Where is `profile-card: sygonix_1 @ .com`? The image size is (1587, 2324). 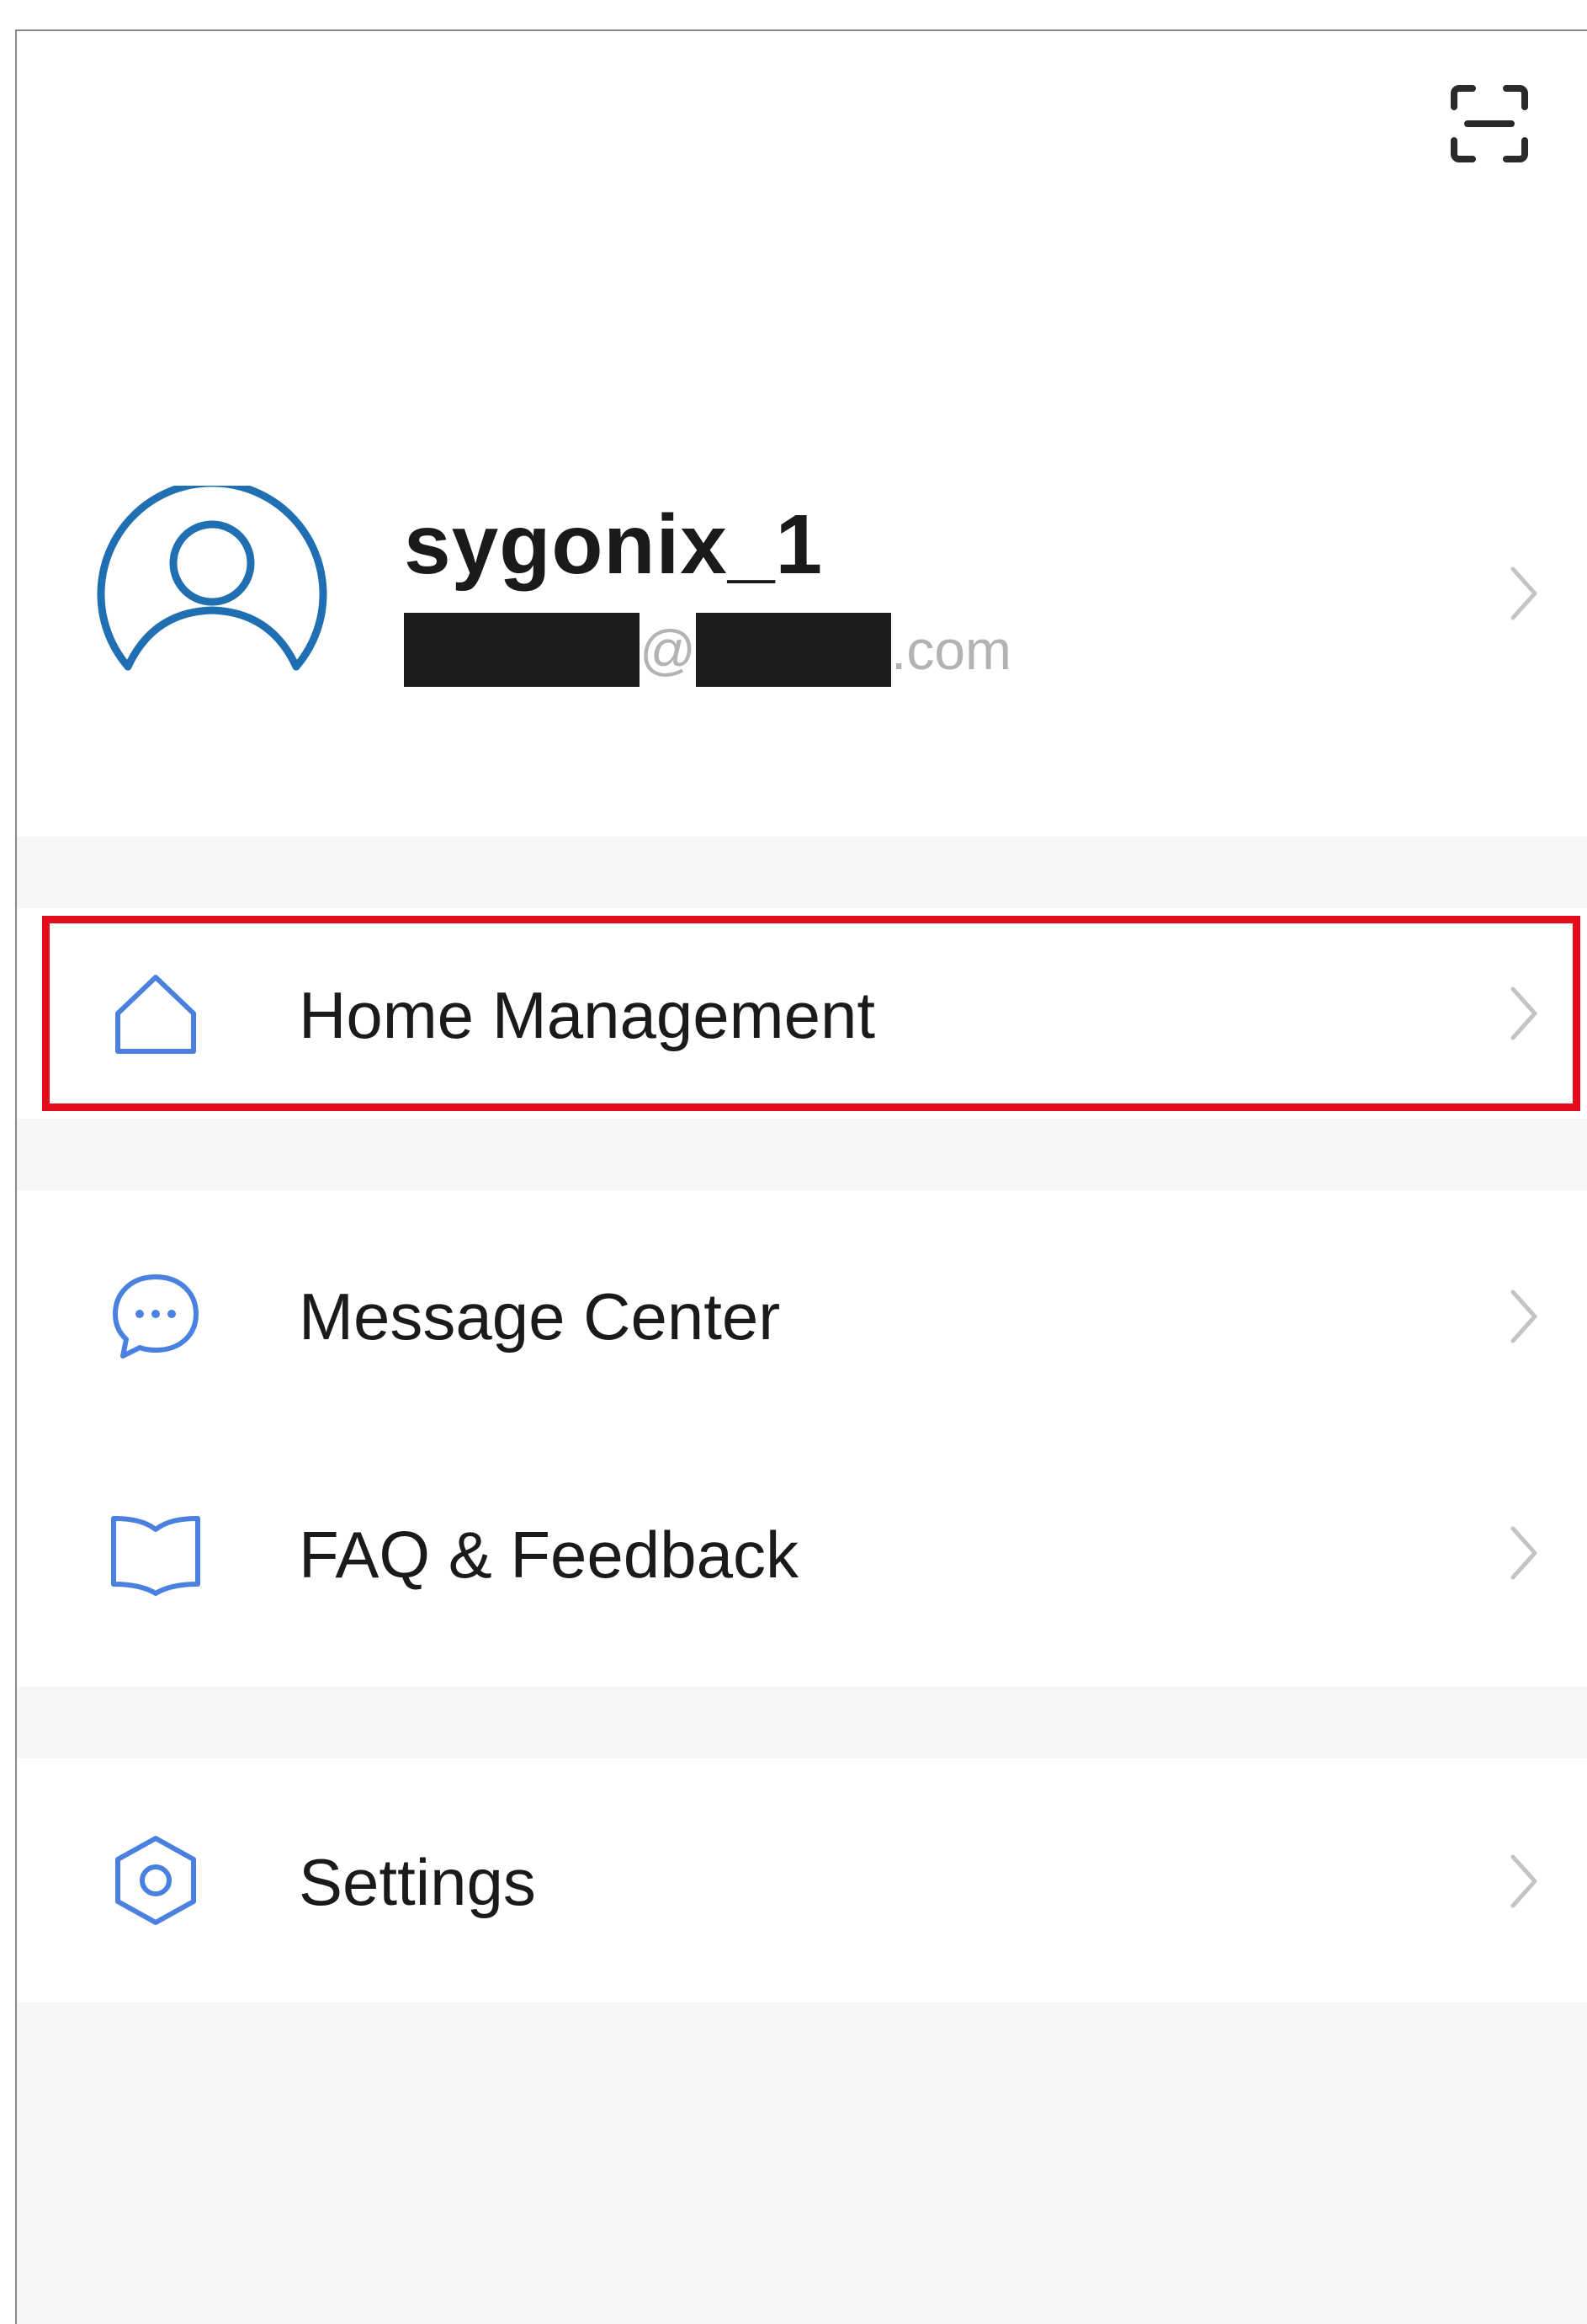 profile-card: sygonix_1 @ .com is located at coordinates (802, 582).